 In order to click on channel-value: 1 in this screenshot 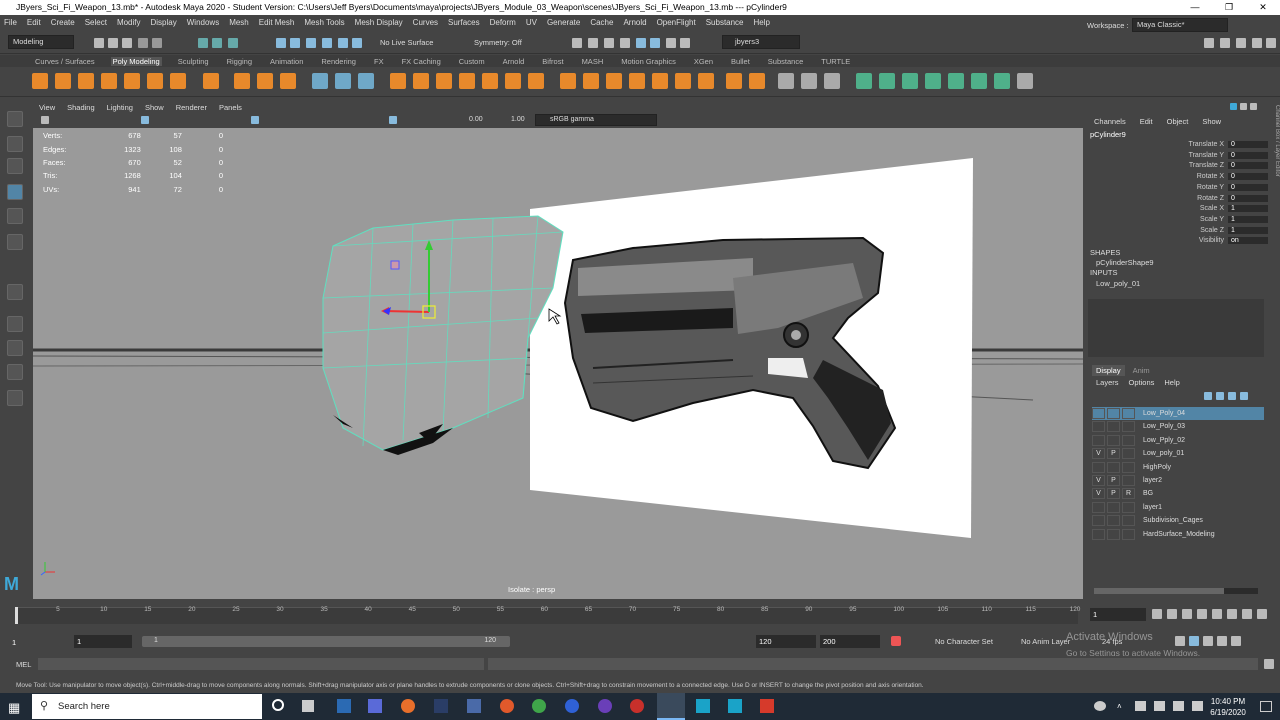, I will do `click(1248, 209)`.